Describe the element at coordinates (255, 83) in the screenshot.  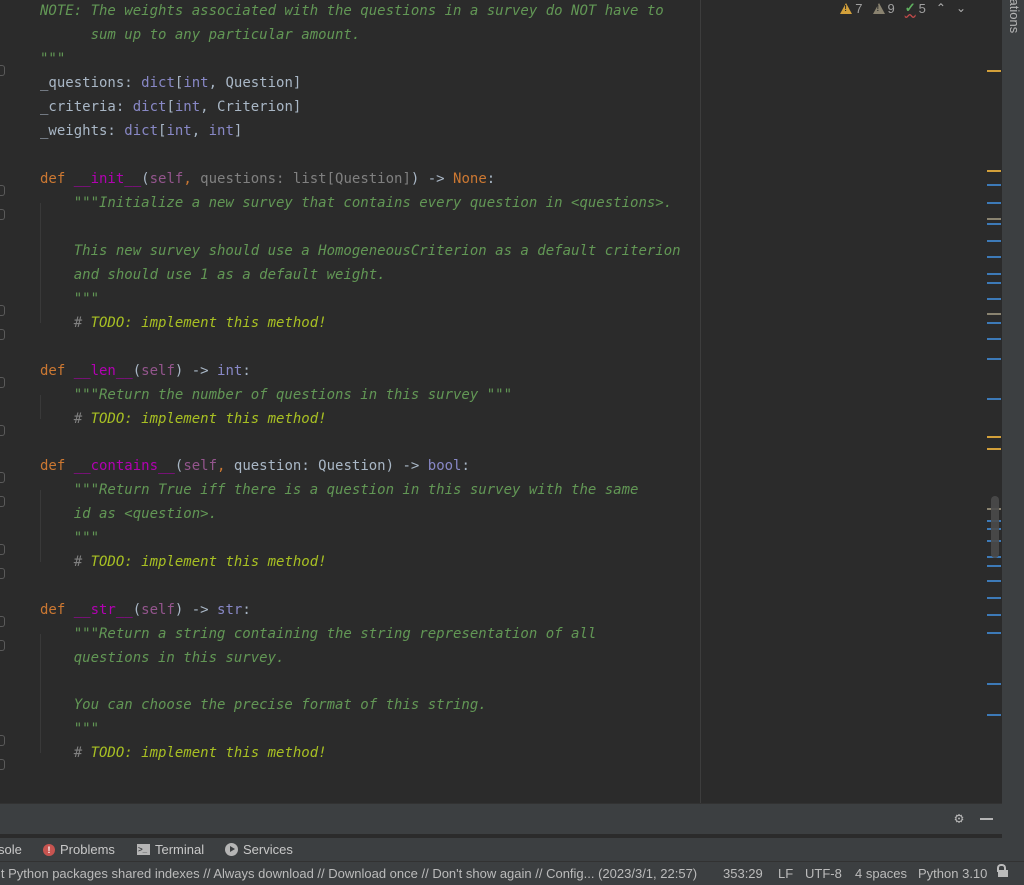
I see `code-token: , Question]` at that location.